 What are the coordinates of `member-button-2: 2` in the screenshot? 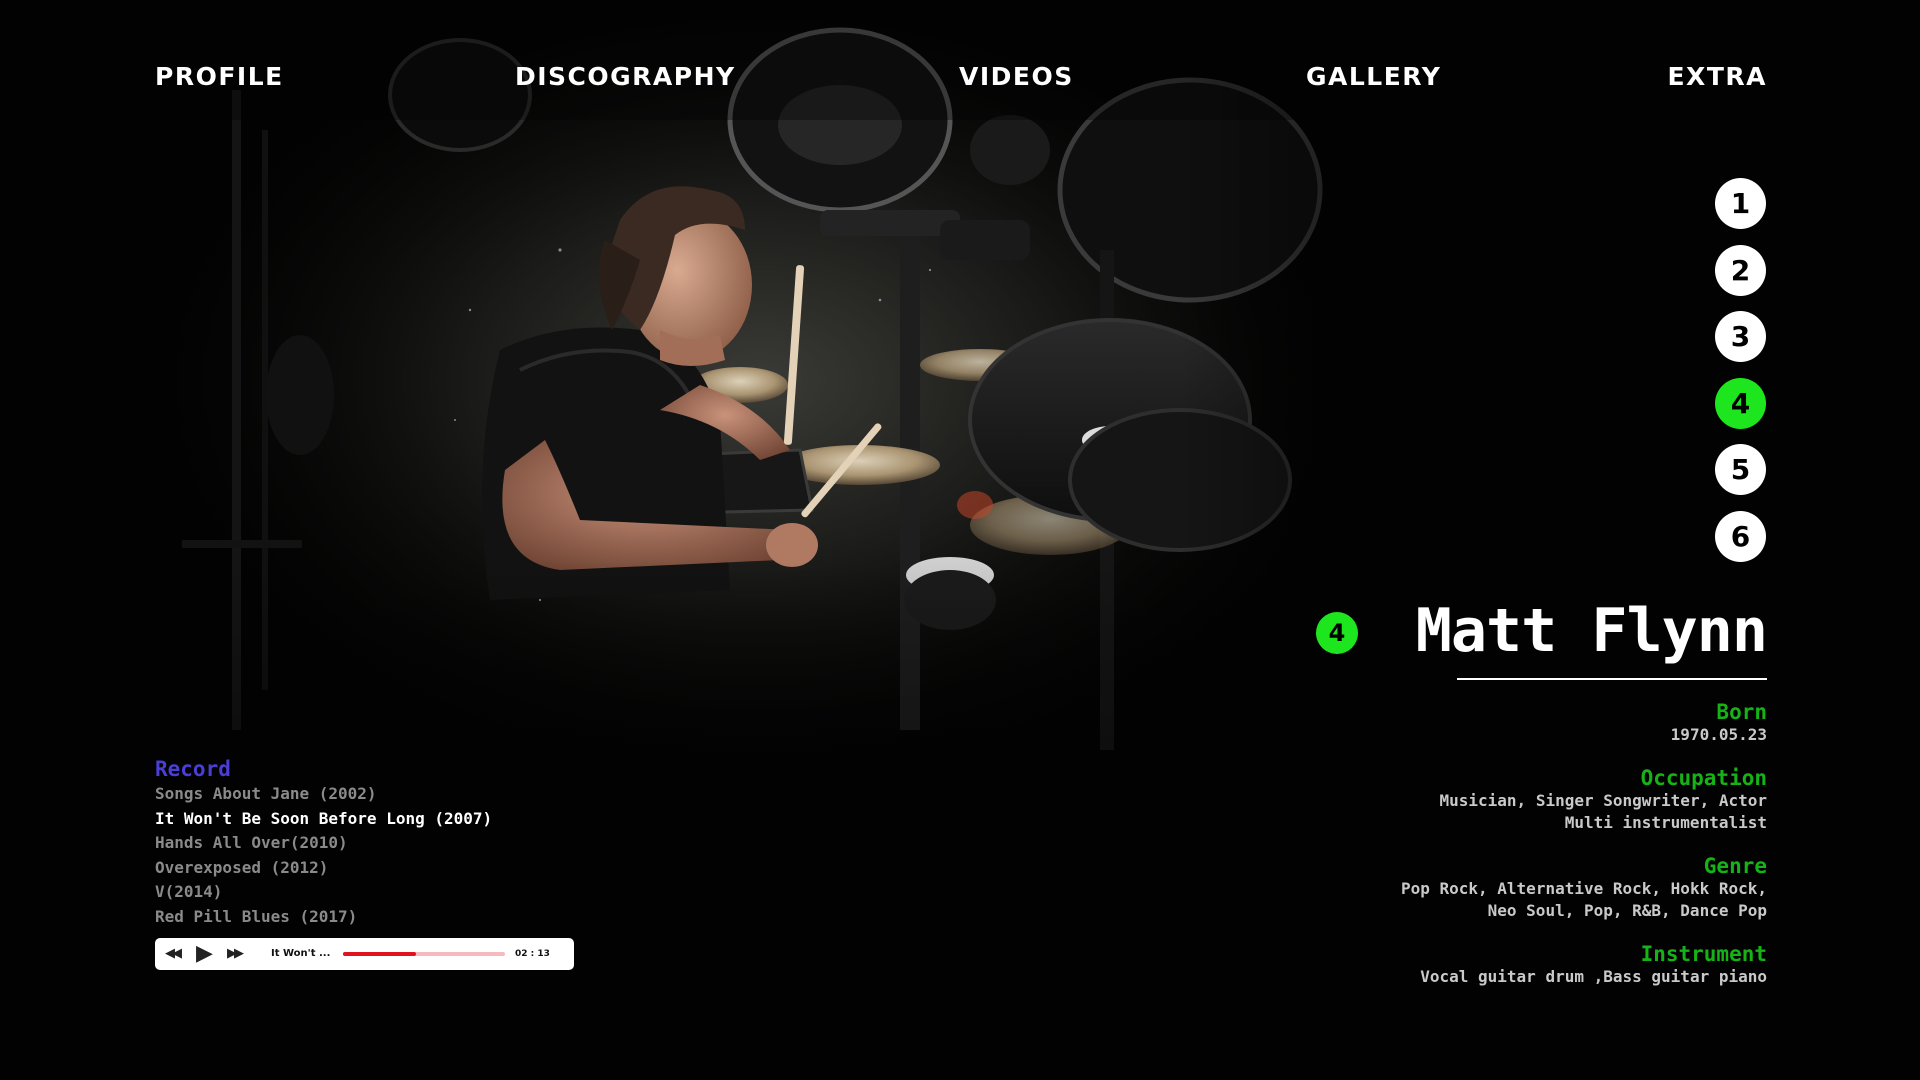 It's located at (1740, 270).